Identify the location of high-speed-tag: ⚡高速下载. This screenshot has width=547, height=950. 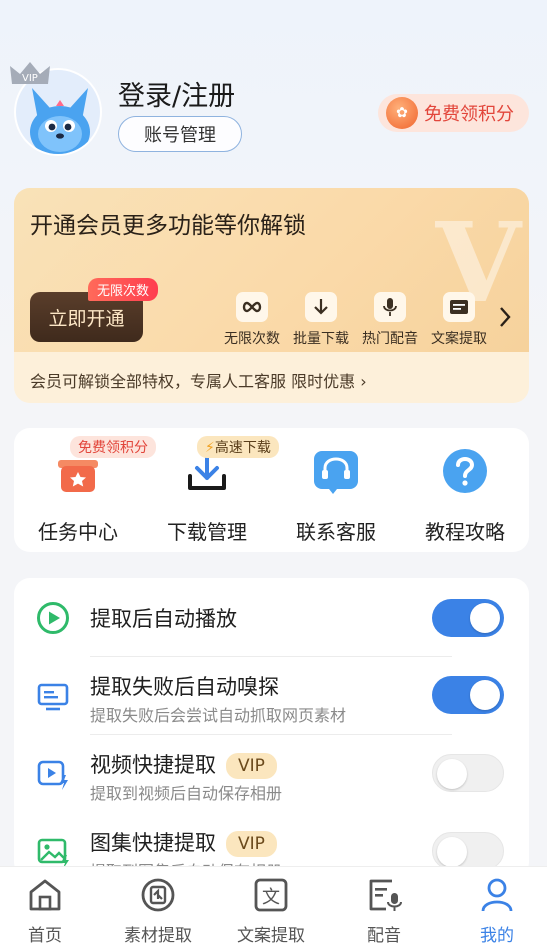
(238, 447).